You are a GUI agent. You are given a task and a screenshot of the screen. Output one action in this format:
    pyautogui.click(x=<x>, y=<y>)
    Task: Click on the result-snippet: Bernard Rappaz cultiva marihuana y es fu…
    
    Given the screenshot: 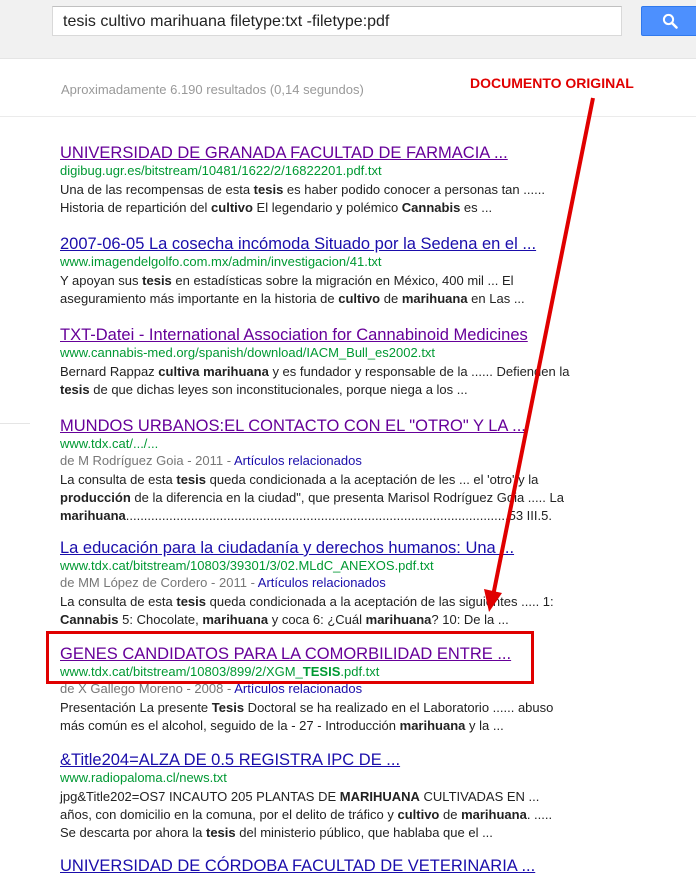 What is the action you would take?
    pyautogui.click(x=325, y=381)
    